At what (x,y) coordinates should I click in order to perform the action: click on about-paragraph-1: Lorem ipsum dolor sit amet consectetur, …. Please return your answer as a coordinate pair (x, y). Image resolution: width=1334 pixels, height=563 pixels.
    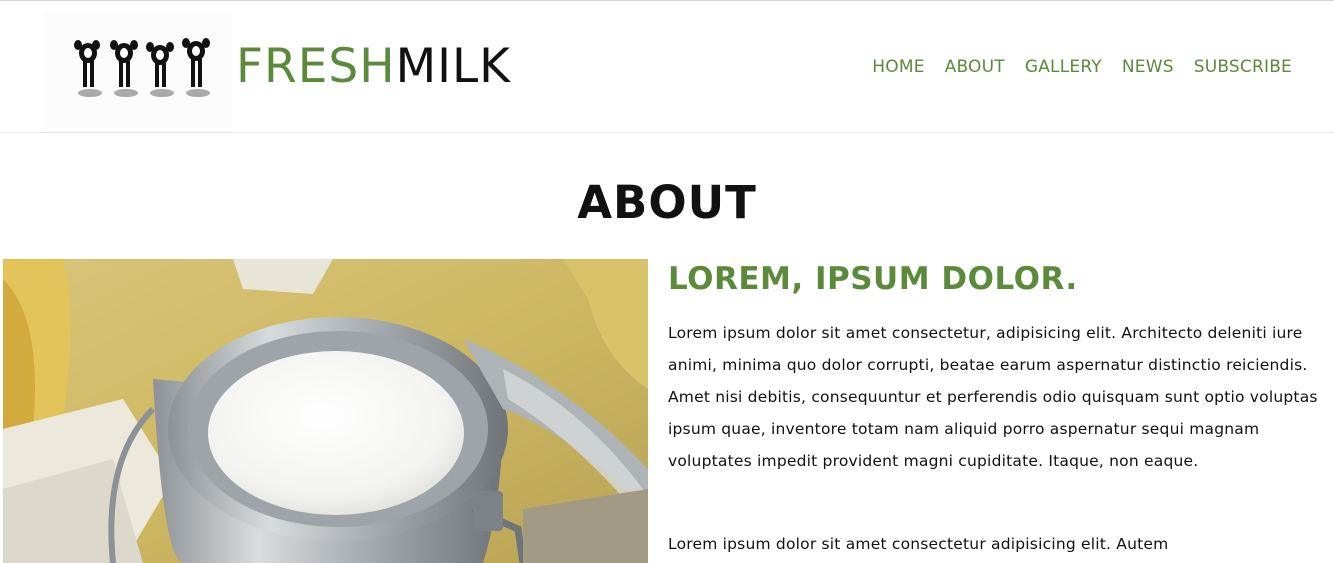
    Looking at the image, I should click on (993, 397).